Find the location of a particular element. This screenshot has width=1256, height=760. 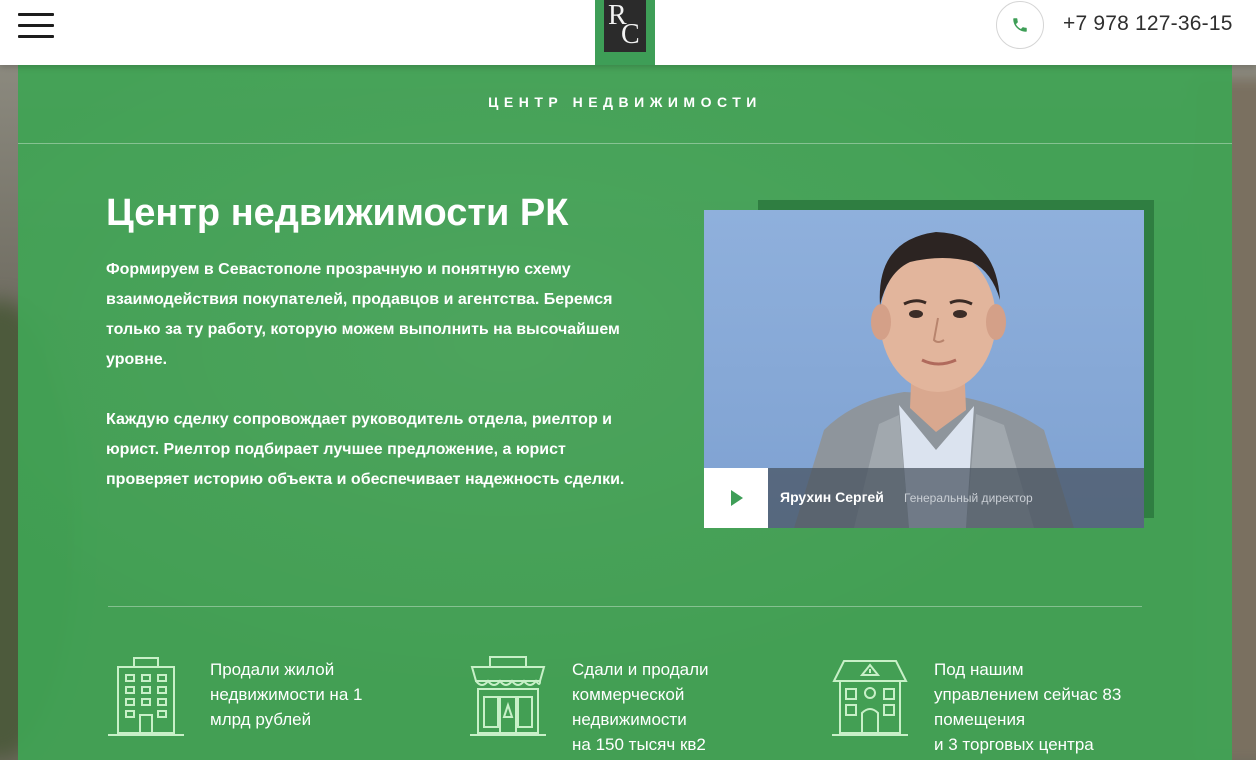

phone-button is located at coordinates (1020, 25).